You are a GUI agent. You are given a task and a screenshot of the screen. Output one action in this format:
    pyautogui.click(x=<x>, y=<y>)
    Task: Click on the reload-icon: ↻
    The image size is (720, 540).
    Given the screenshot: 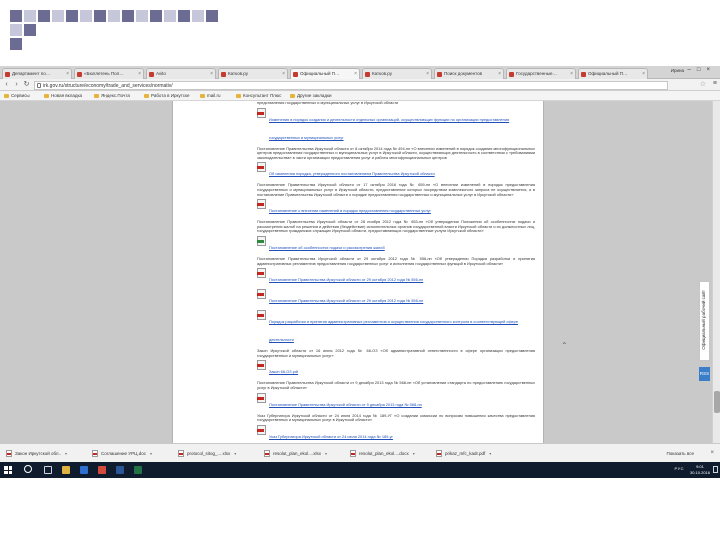 What is the action you would take?
    pyautogui.click(x=26, y=84)
    